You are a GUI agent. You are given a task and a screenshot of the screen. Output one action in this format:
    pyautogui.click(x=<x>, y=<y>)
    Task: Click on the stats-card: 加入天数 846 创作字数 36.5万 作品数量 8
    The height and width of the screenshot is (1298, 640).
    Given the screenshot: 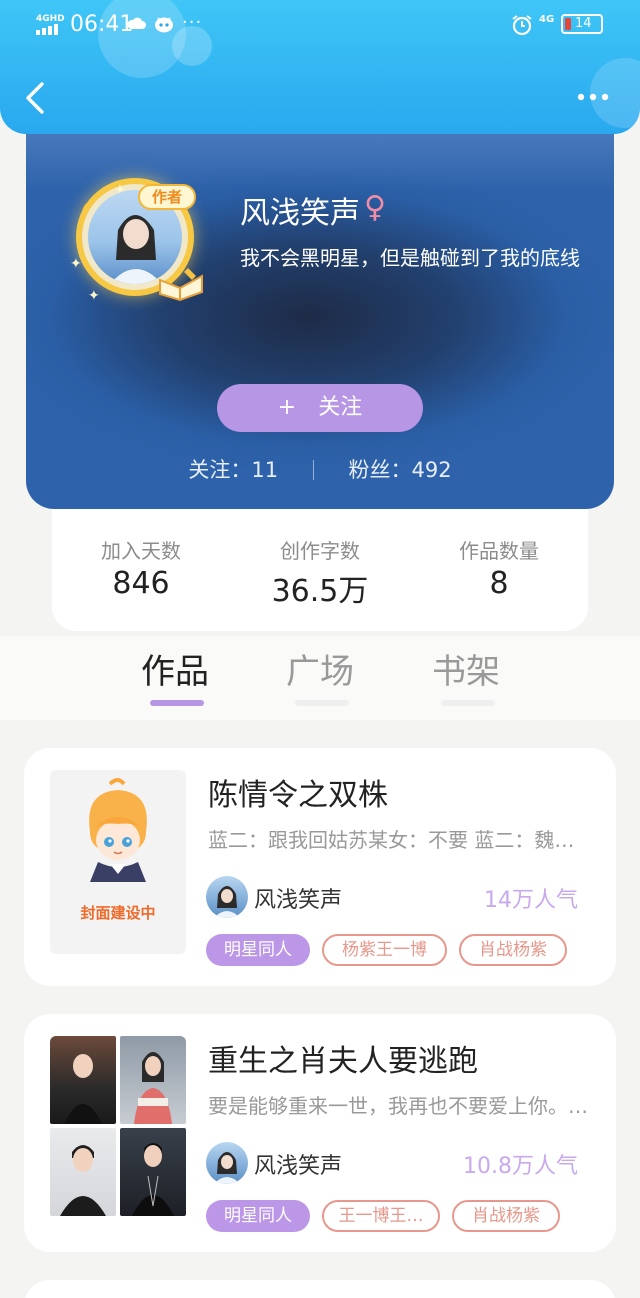 What is the action you would take?
    pyautogui.click(x=320, y=568)
    